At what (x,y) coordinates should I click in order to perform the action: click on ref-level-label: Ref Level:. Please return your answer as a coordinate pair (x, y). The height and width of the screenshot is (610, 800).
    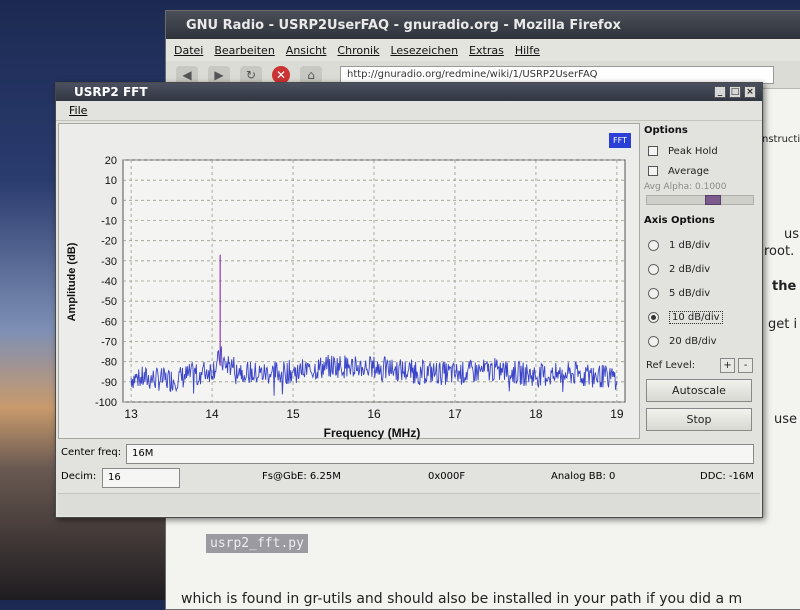
    Looking at the image, I should click on (671, 365).